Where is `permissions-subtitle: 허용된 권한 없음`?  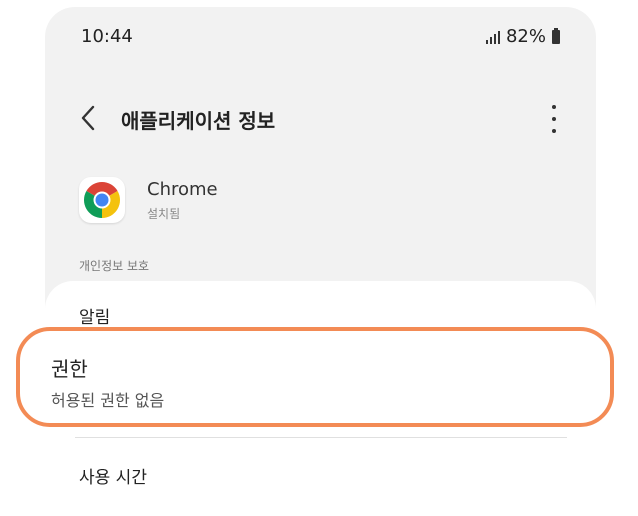
permissions-subtitle: 허용된 권한 없음 is located at coordinates (108, 400).